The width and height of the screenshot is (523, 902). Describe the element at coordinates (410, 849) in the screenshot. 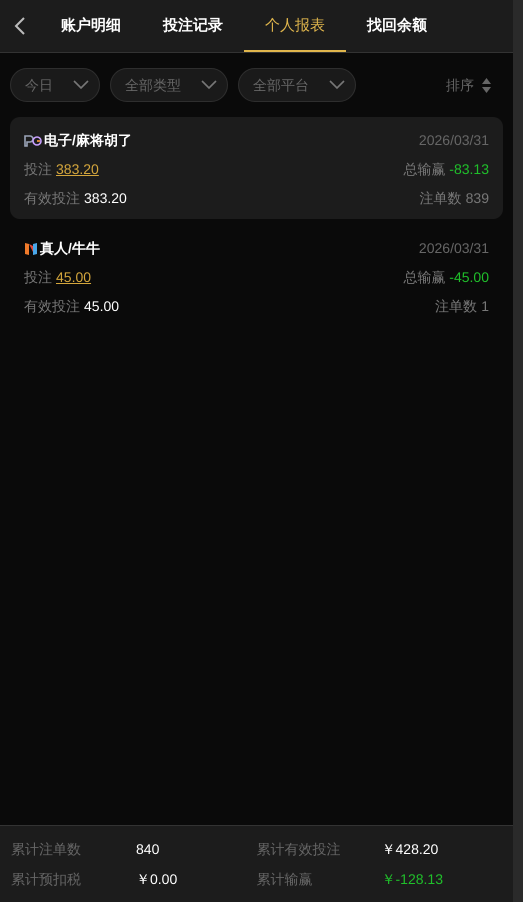

I see `summary-value: ￥428.20` at that location.